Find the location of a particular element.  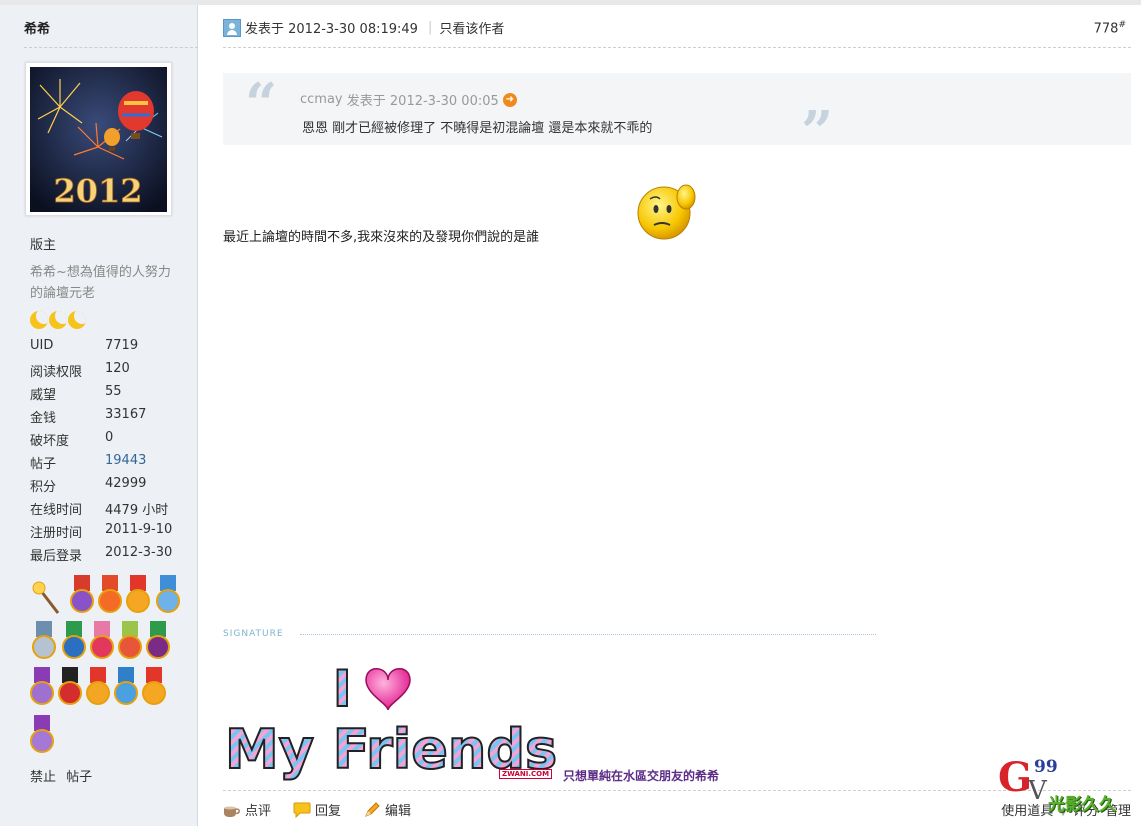

stat-row: 最后登录 2012-3-30 is located at coordinates (110, 556).